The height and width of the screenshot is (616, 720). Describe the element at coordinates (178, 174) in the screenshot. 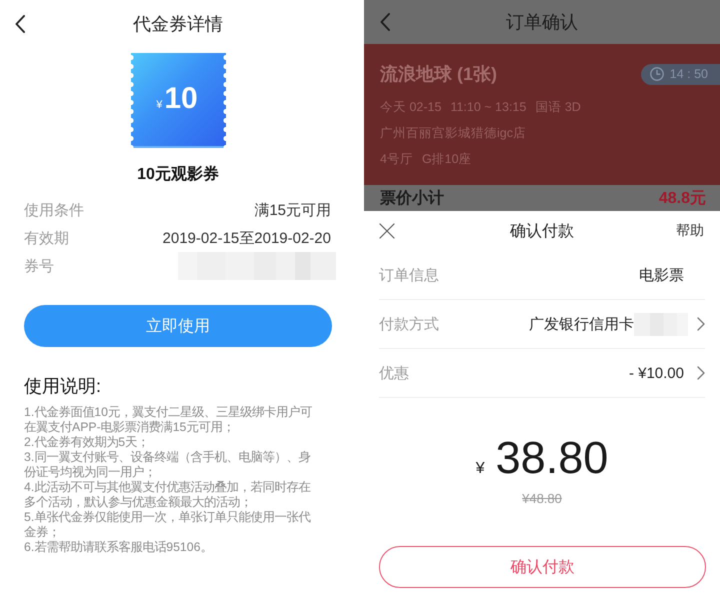

I see `coupon-name: 10元观影券` at that location.